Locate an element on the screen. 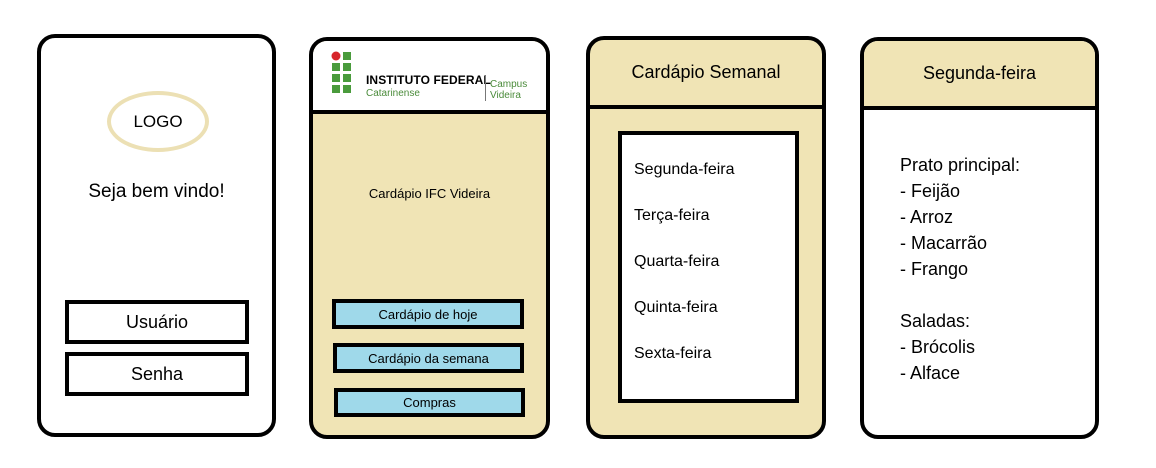 The image size is (1156, 468). weekday-tuesday: Terça-feira is located at coordinates (672, 216).